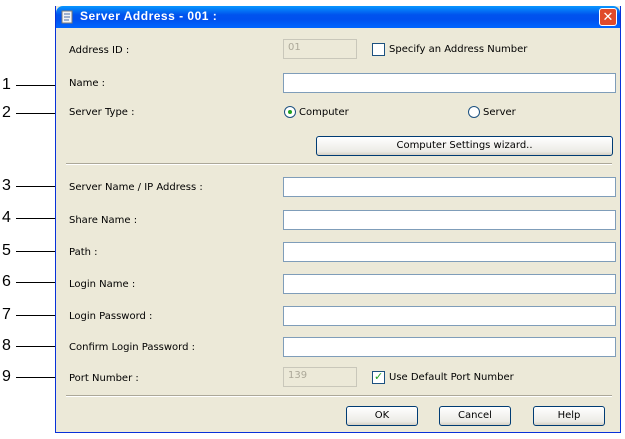  I want to click on check-icon: ✓, so click(379, 376).